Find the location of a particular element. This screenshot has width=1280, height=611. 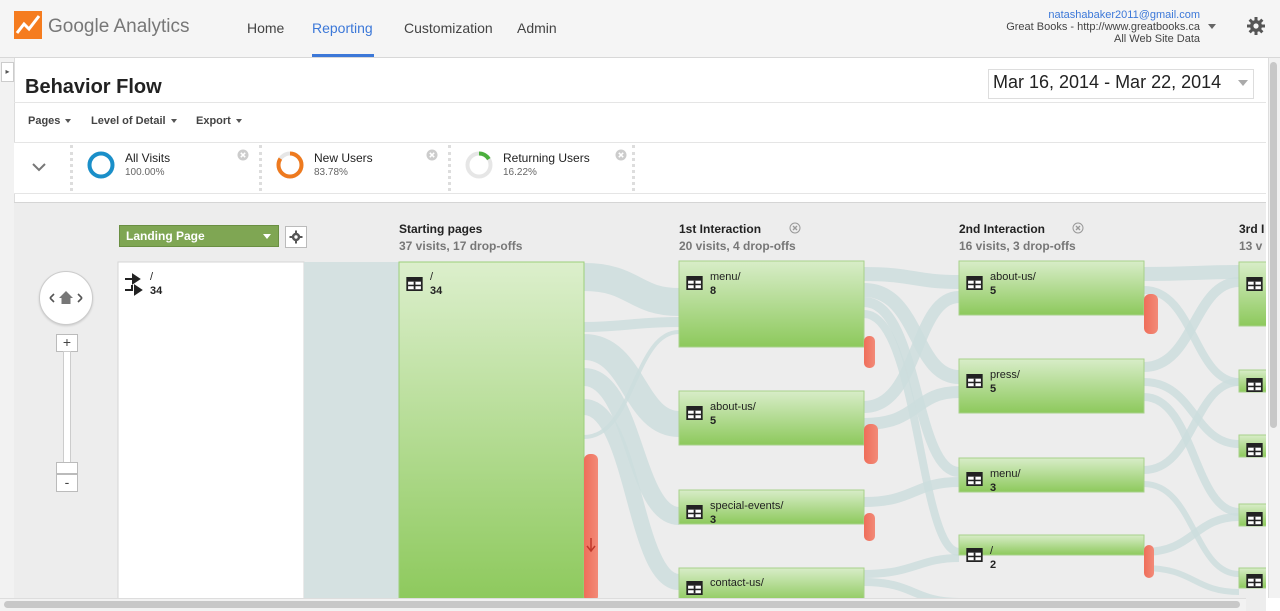

nav-reporting: Reporting is located at coordinates (342, 28).